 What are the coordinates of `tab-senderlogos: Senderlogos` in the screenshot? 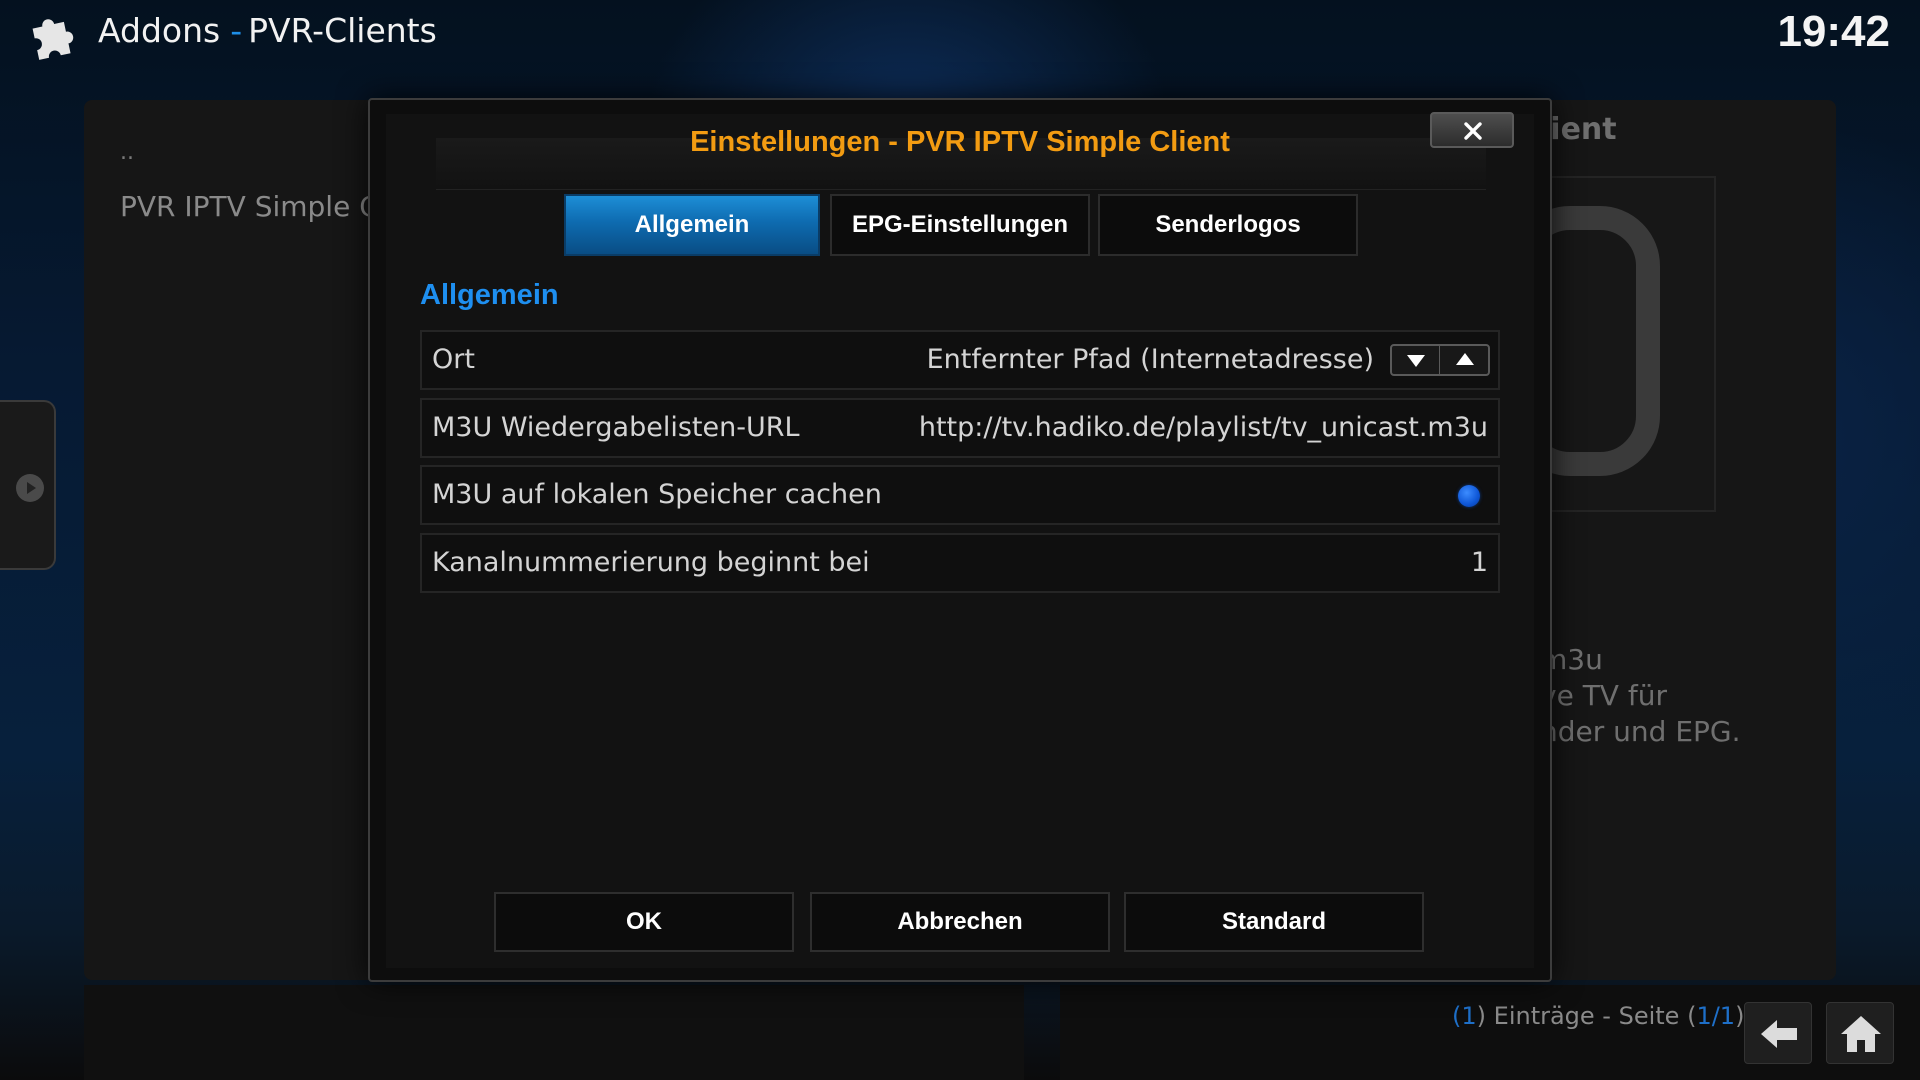 It's located at (1228, 225).